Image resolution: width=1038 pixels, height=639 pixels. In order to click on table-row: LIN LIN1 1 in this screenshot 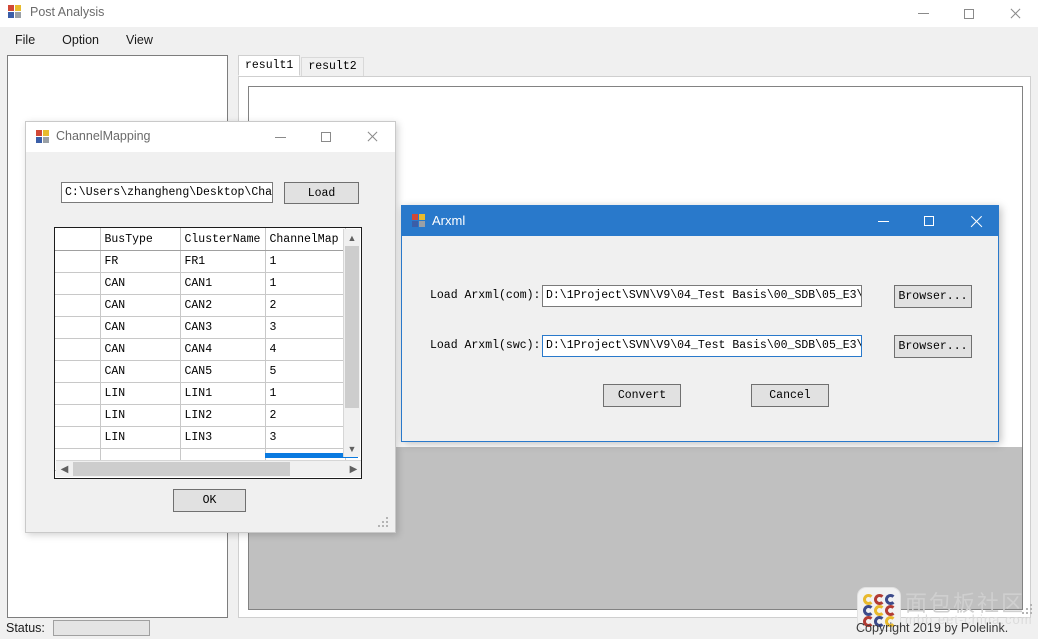, I will do `click(200, 393)`.